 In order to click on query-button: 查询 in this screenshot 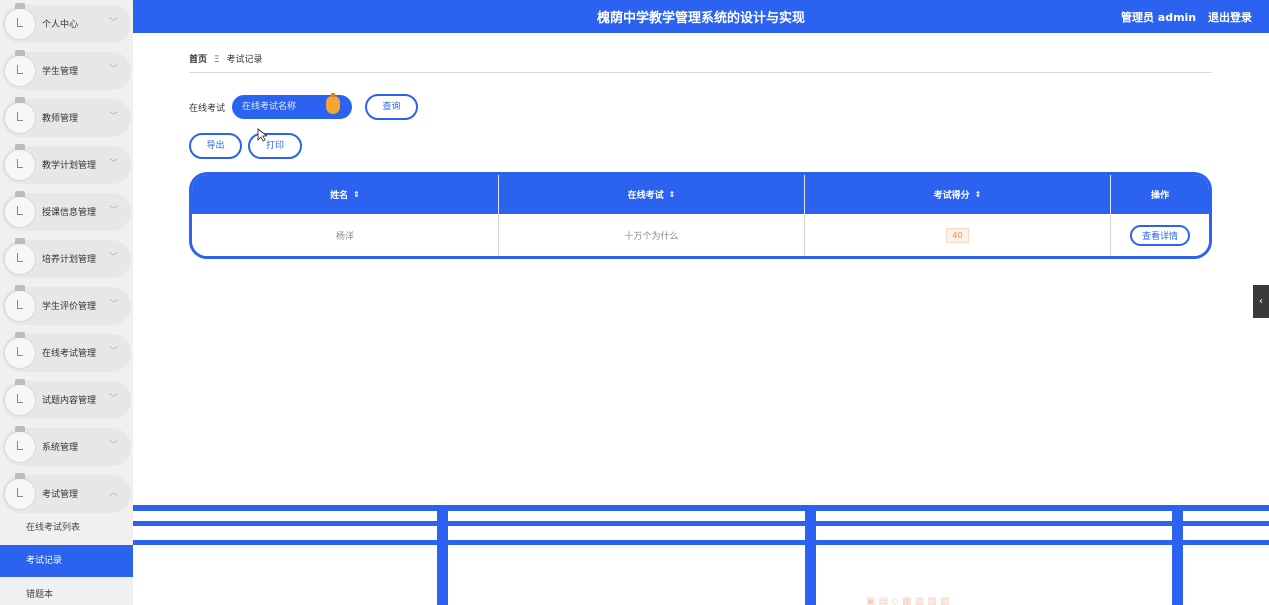, I will do `click(391, 107)`.